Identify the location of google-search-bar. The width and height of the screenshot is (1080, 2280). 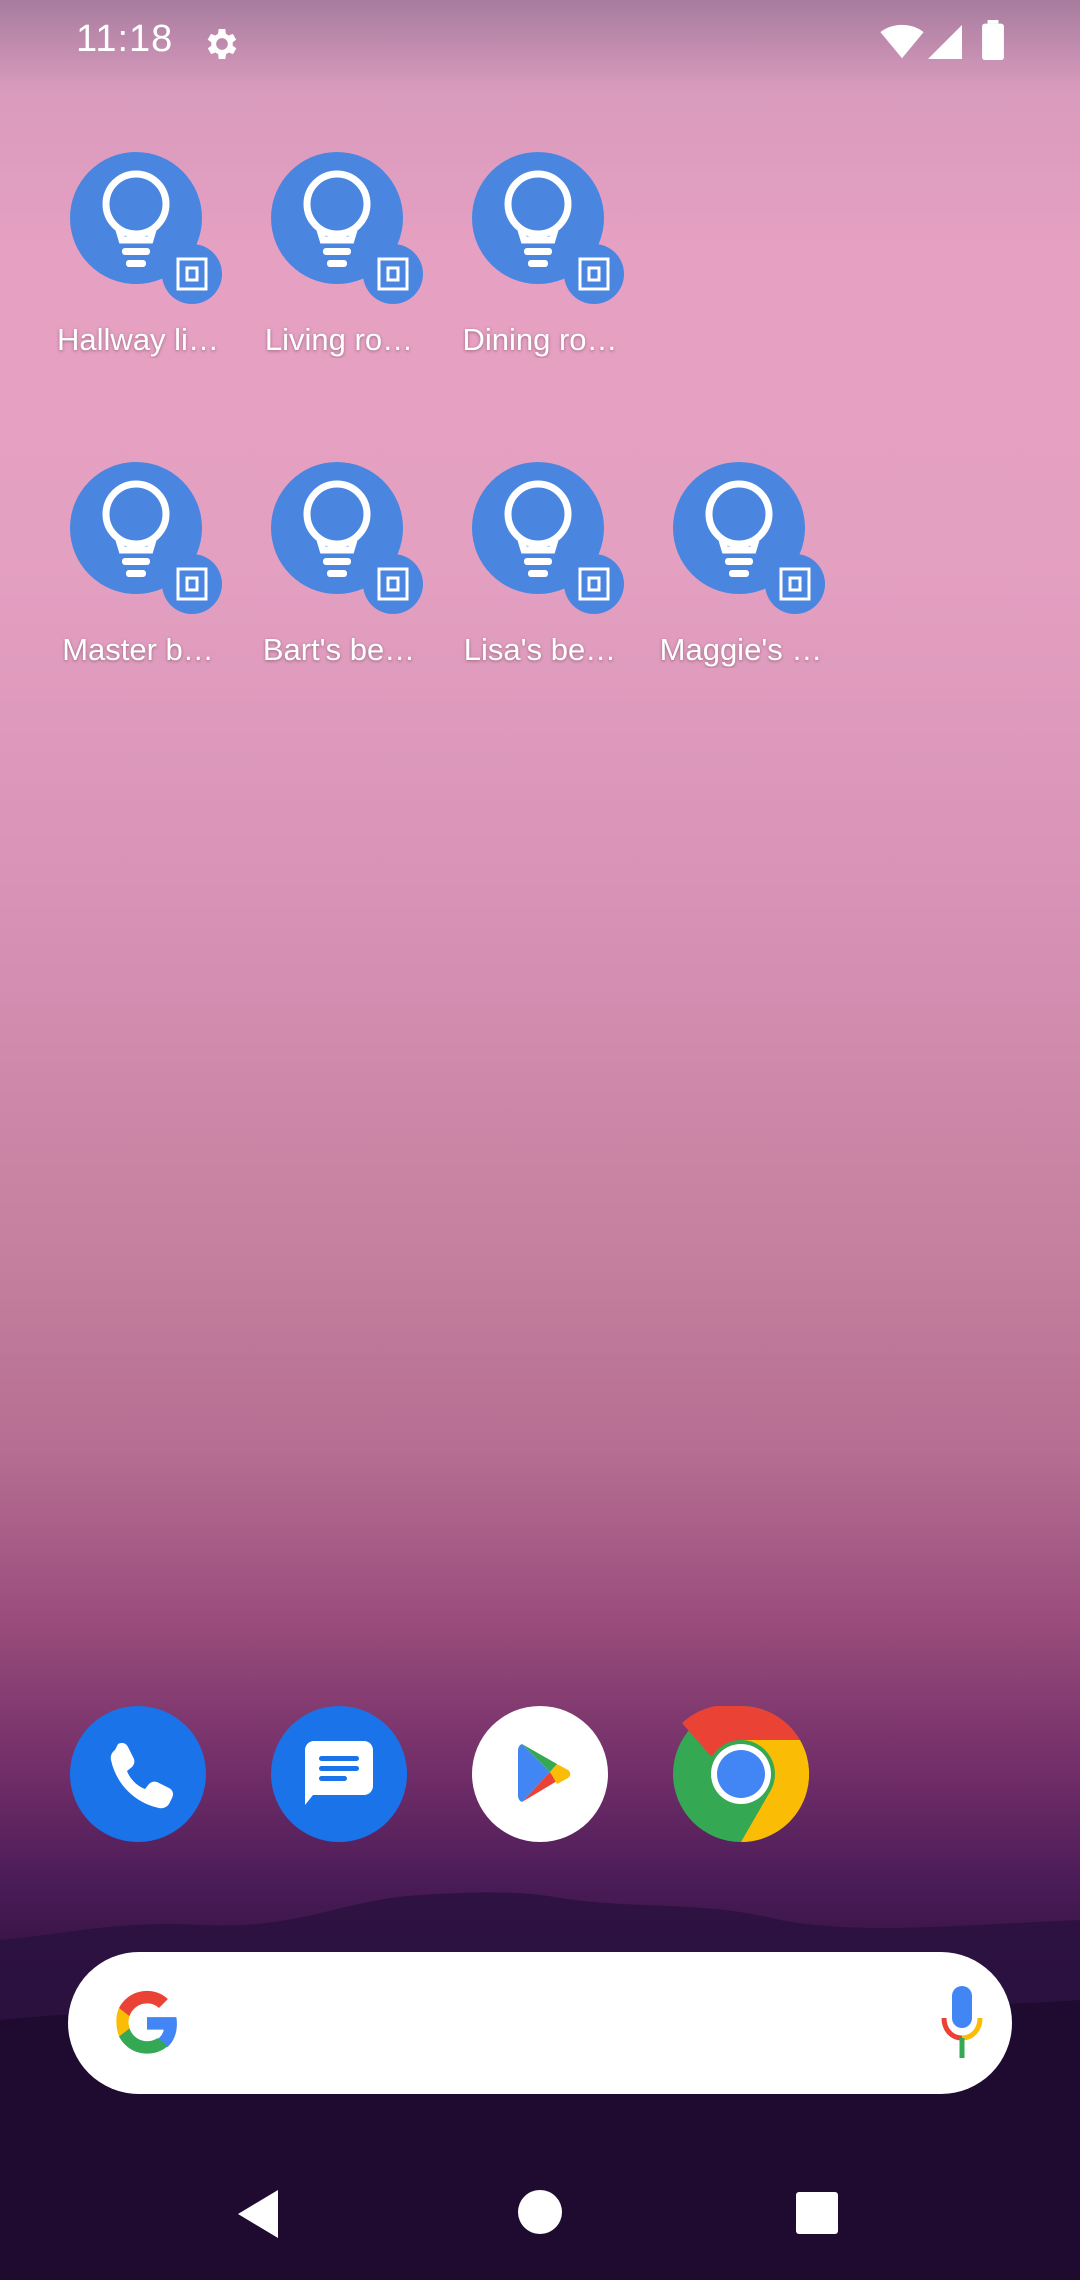
(540, 2023).